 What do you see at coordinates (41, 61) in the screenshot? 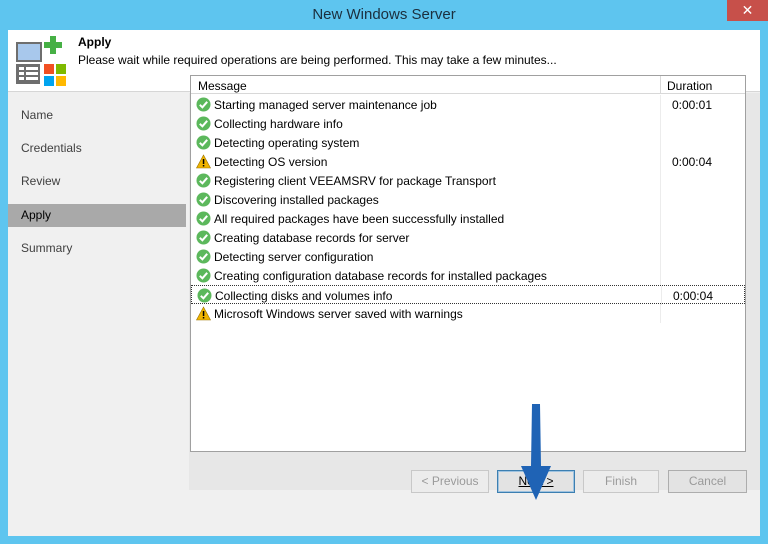
I see `server-add-icon` at bounding box center [41, 61].